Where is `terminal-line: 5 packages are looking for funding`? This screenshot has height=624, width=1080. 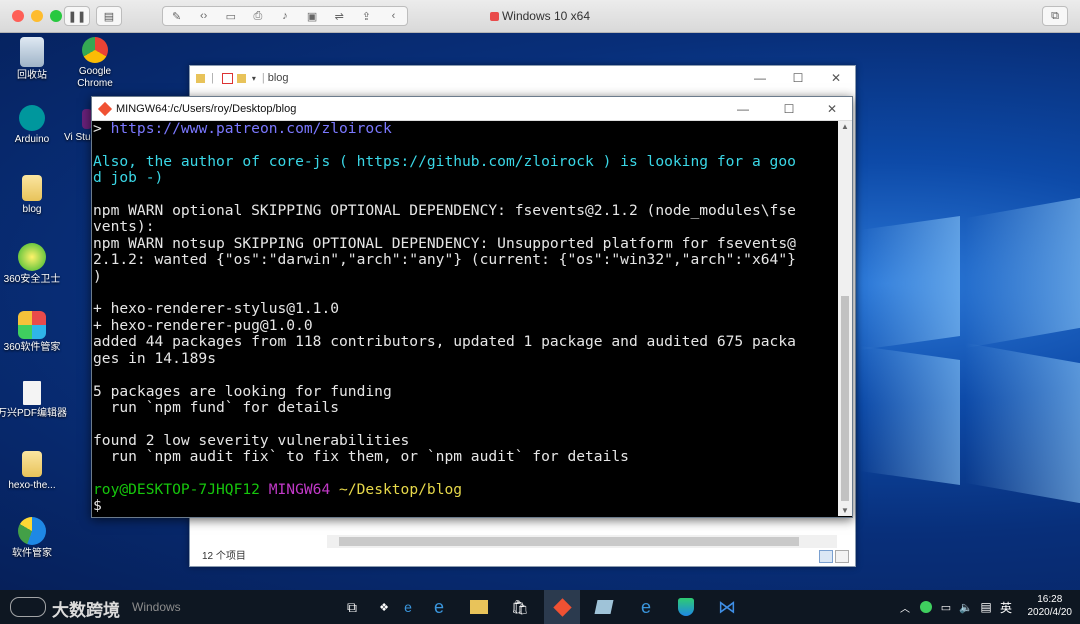 terminal-line: 5 packages are looking for funding is located at coordinates (242, 391).